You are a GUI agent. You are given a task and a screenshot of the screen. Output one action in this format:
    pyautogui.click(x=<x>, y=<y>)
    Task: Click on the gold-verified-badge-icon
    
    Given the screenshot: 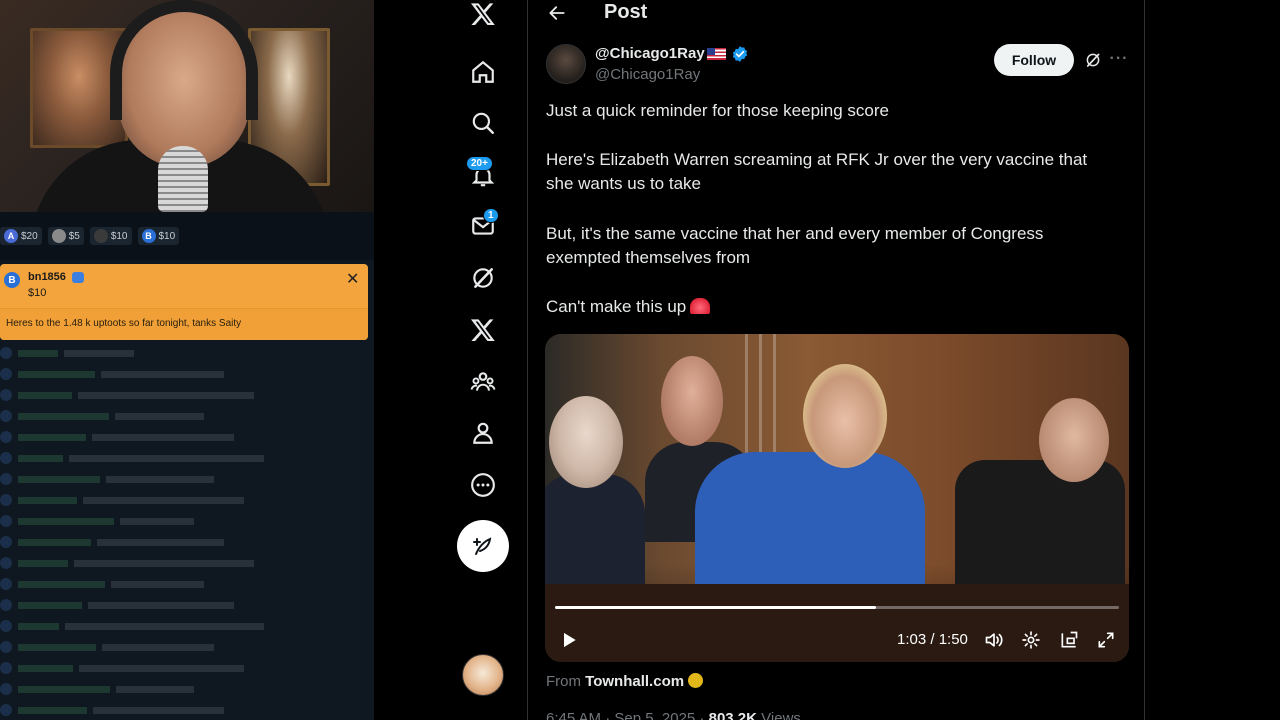 What is the action you would take?
    pyautogui.click(x=696, y=680)
    